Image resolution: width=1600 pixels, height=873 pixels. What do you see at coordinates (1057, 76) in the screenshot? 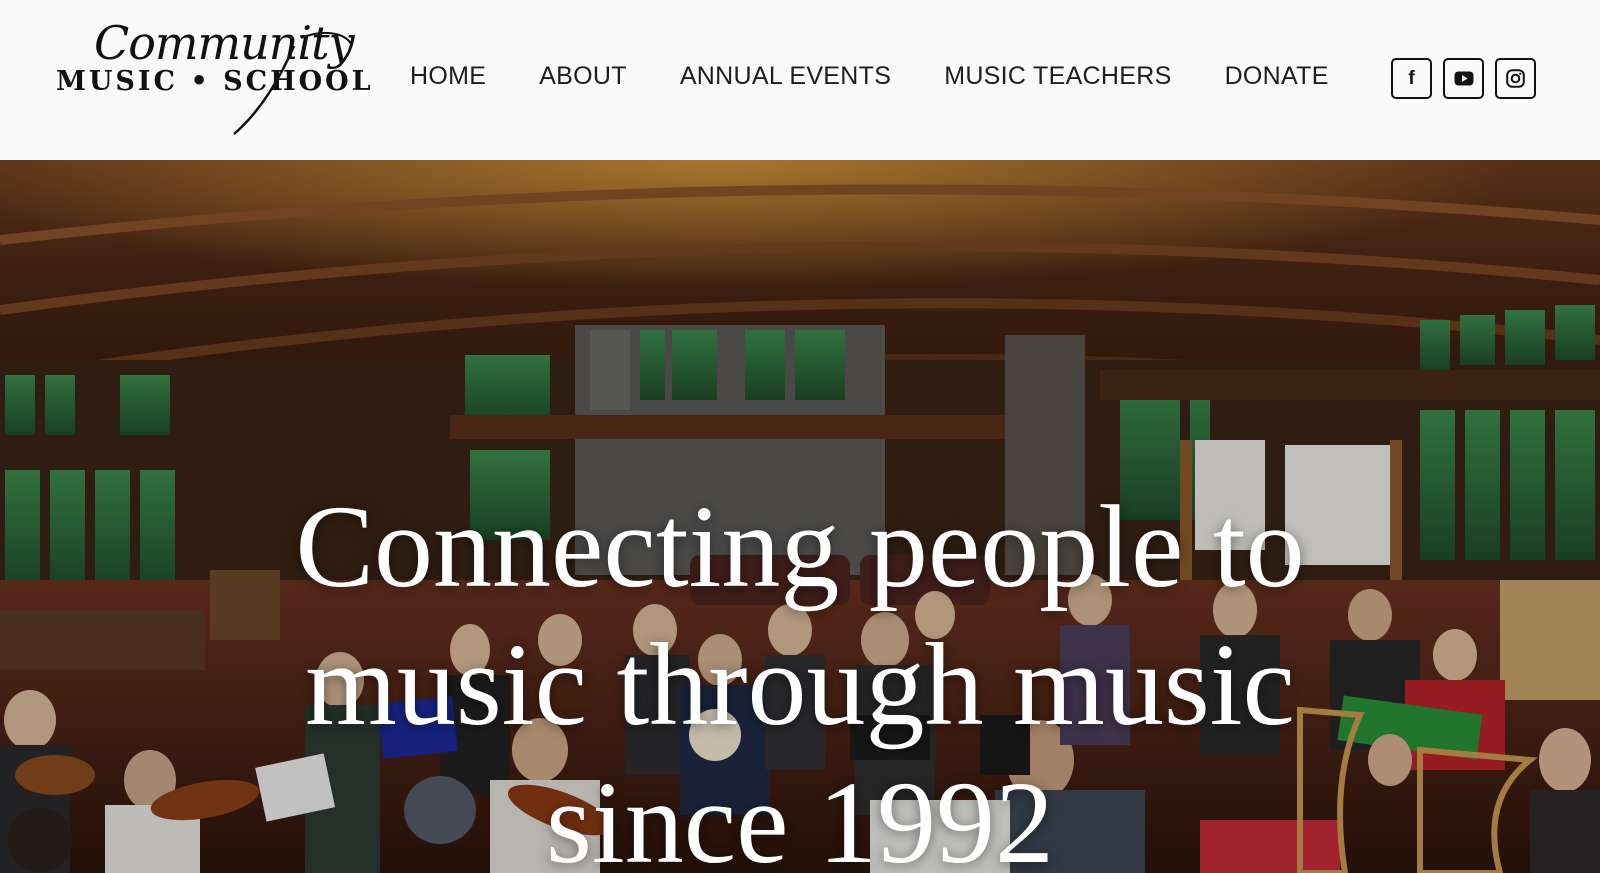
I see `nav-music-teachers: MUSIC TEACHERS` at bounding box center [1057, 76].